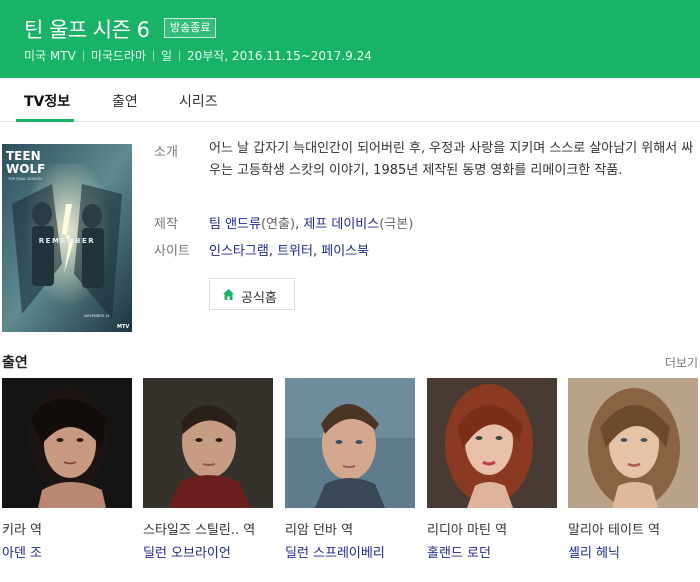 This screenshot has width=700, height=582. Describe the element at coordinates (614, 530) in the screenshot. I see `cast-role: 말리아 테이트 역` at that location.